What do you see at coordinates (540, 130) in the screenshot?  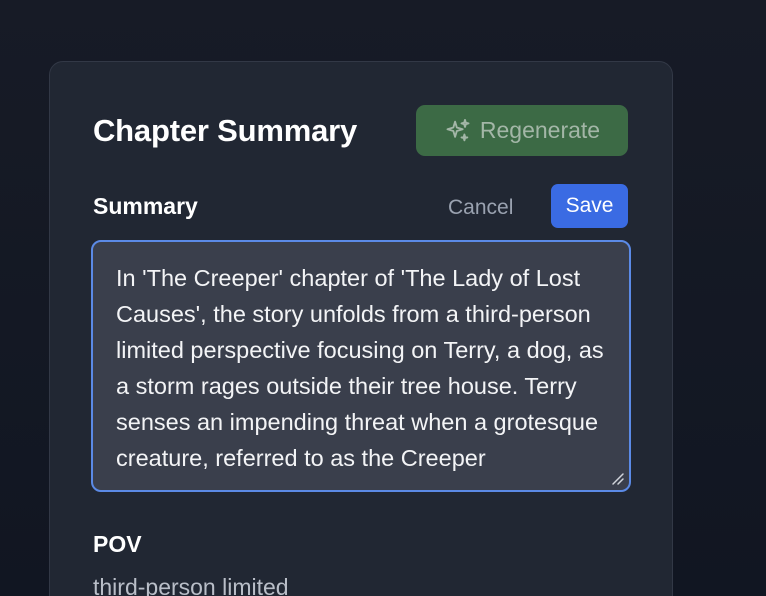 I see `regenerate-label: Regenerate` at bounding box center [540, 130].